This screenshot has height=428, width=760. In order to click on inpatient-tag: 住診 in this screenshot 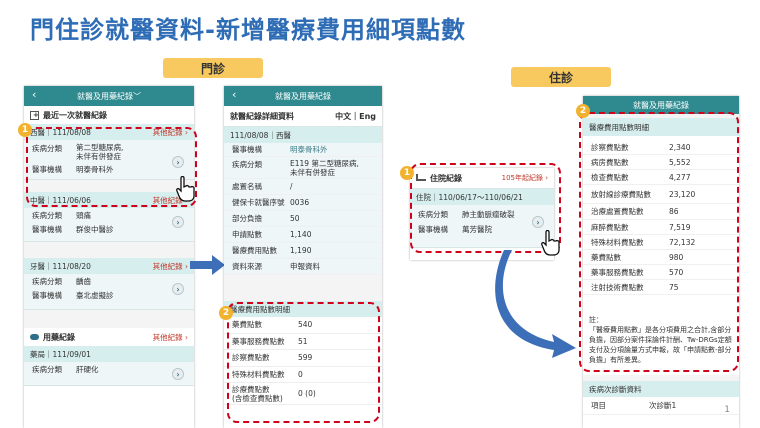, I will do `click(561, 77)`.